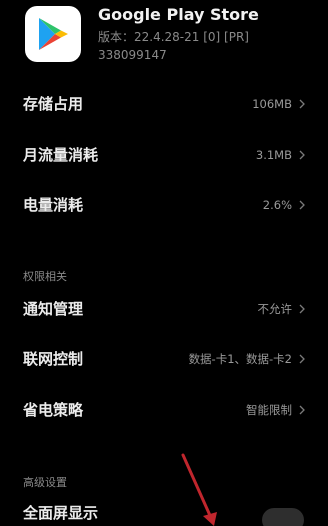  I want to click on power-saving-label: 省电策略, so click(53, 410).